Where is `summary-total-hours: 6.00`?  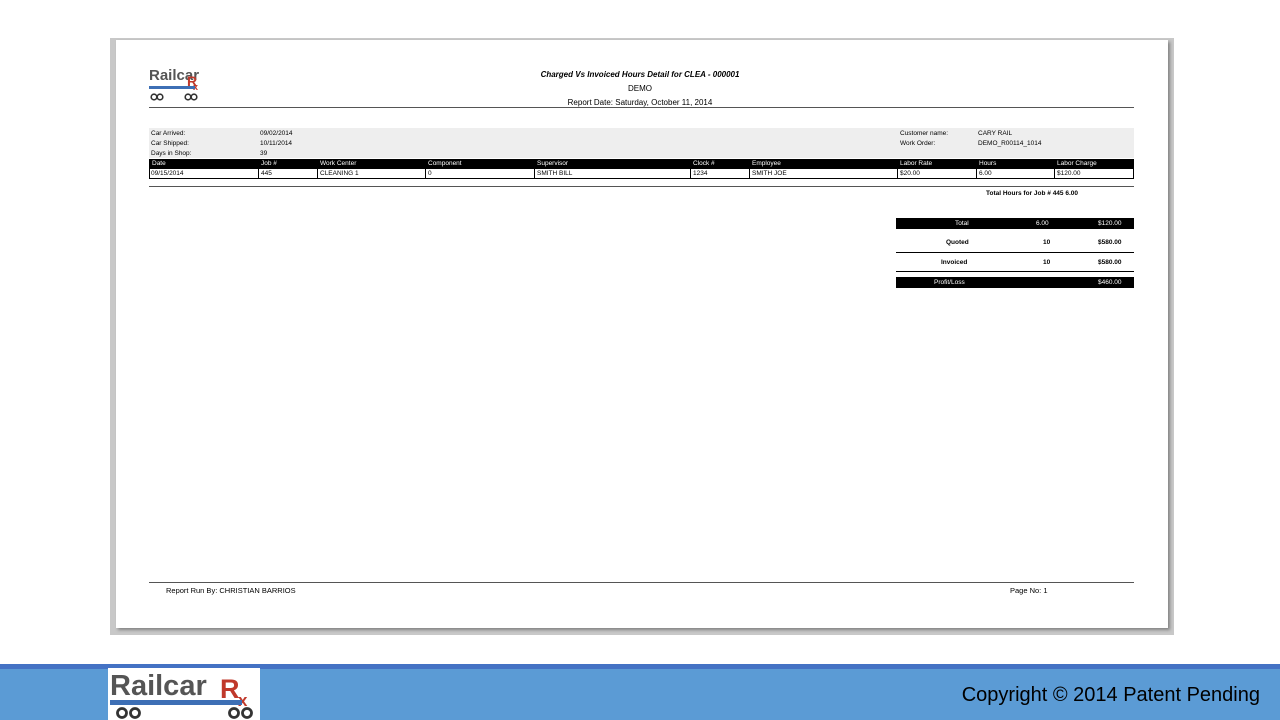 summary-total-hours: 6.00 is located at coordinates (1042, 223).